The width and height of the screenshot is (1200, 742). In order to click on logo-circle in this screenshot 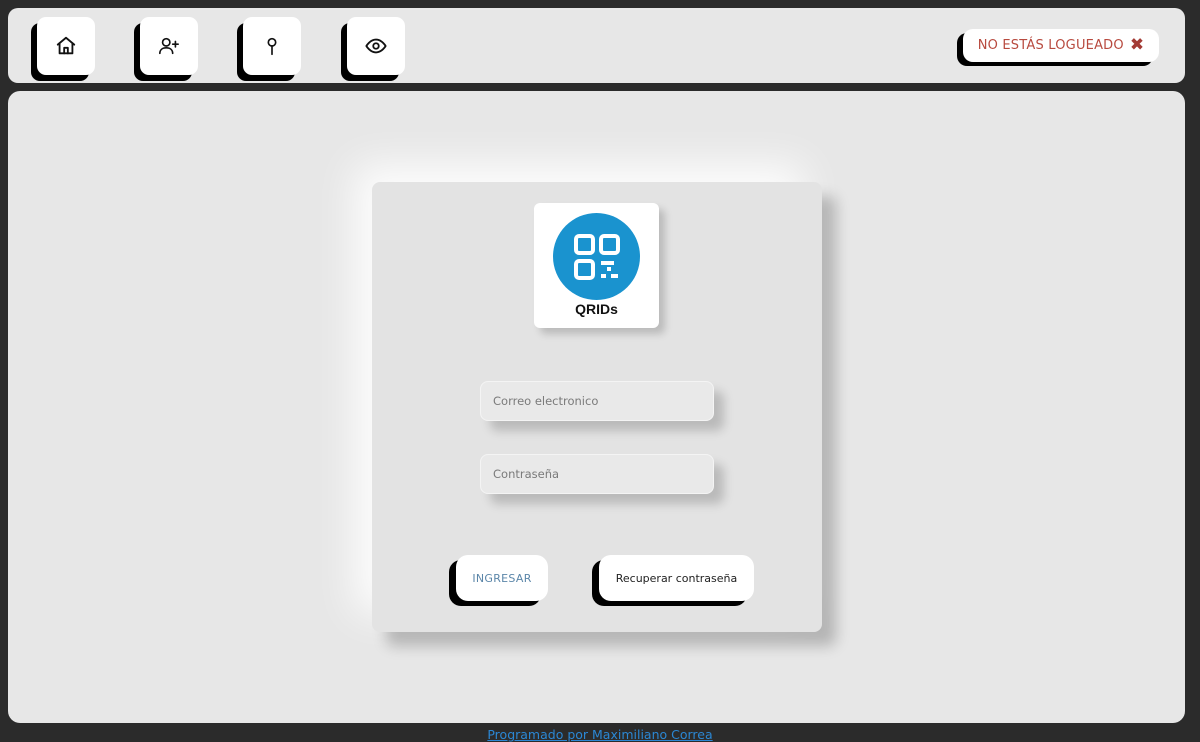, I will do `click(596, 256)`.